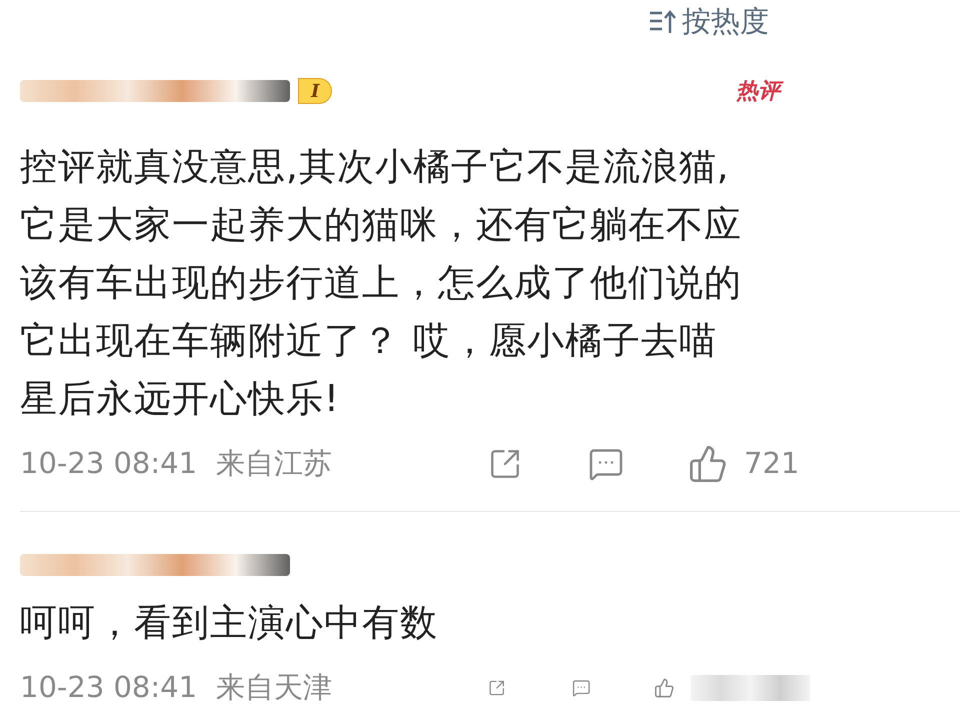 This screenshot has height=720, width=960. What do you see at coordinates (663, 21) in the screenshot?
I see `sort-icon` at bounding box center [663, 21].